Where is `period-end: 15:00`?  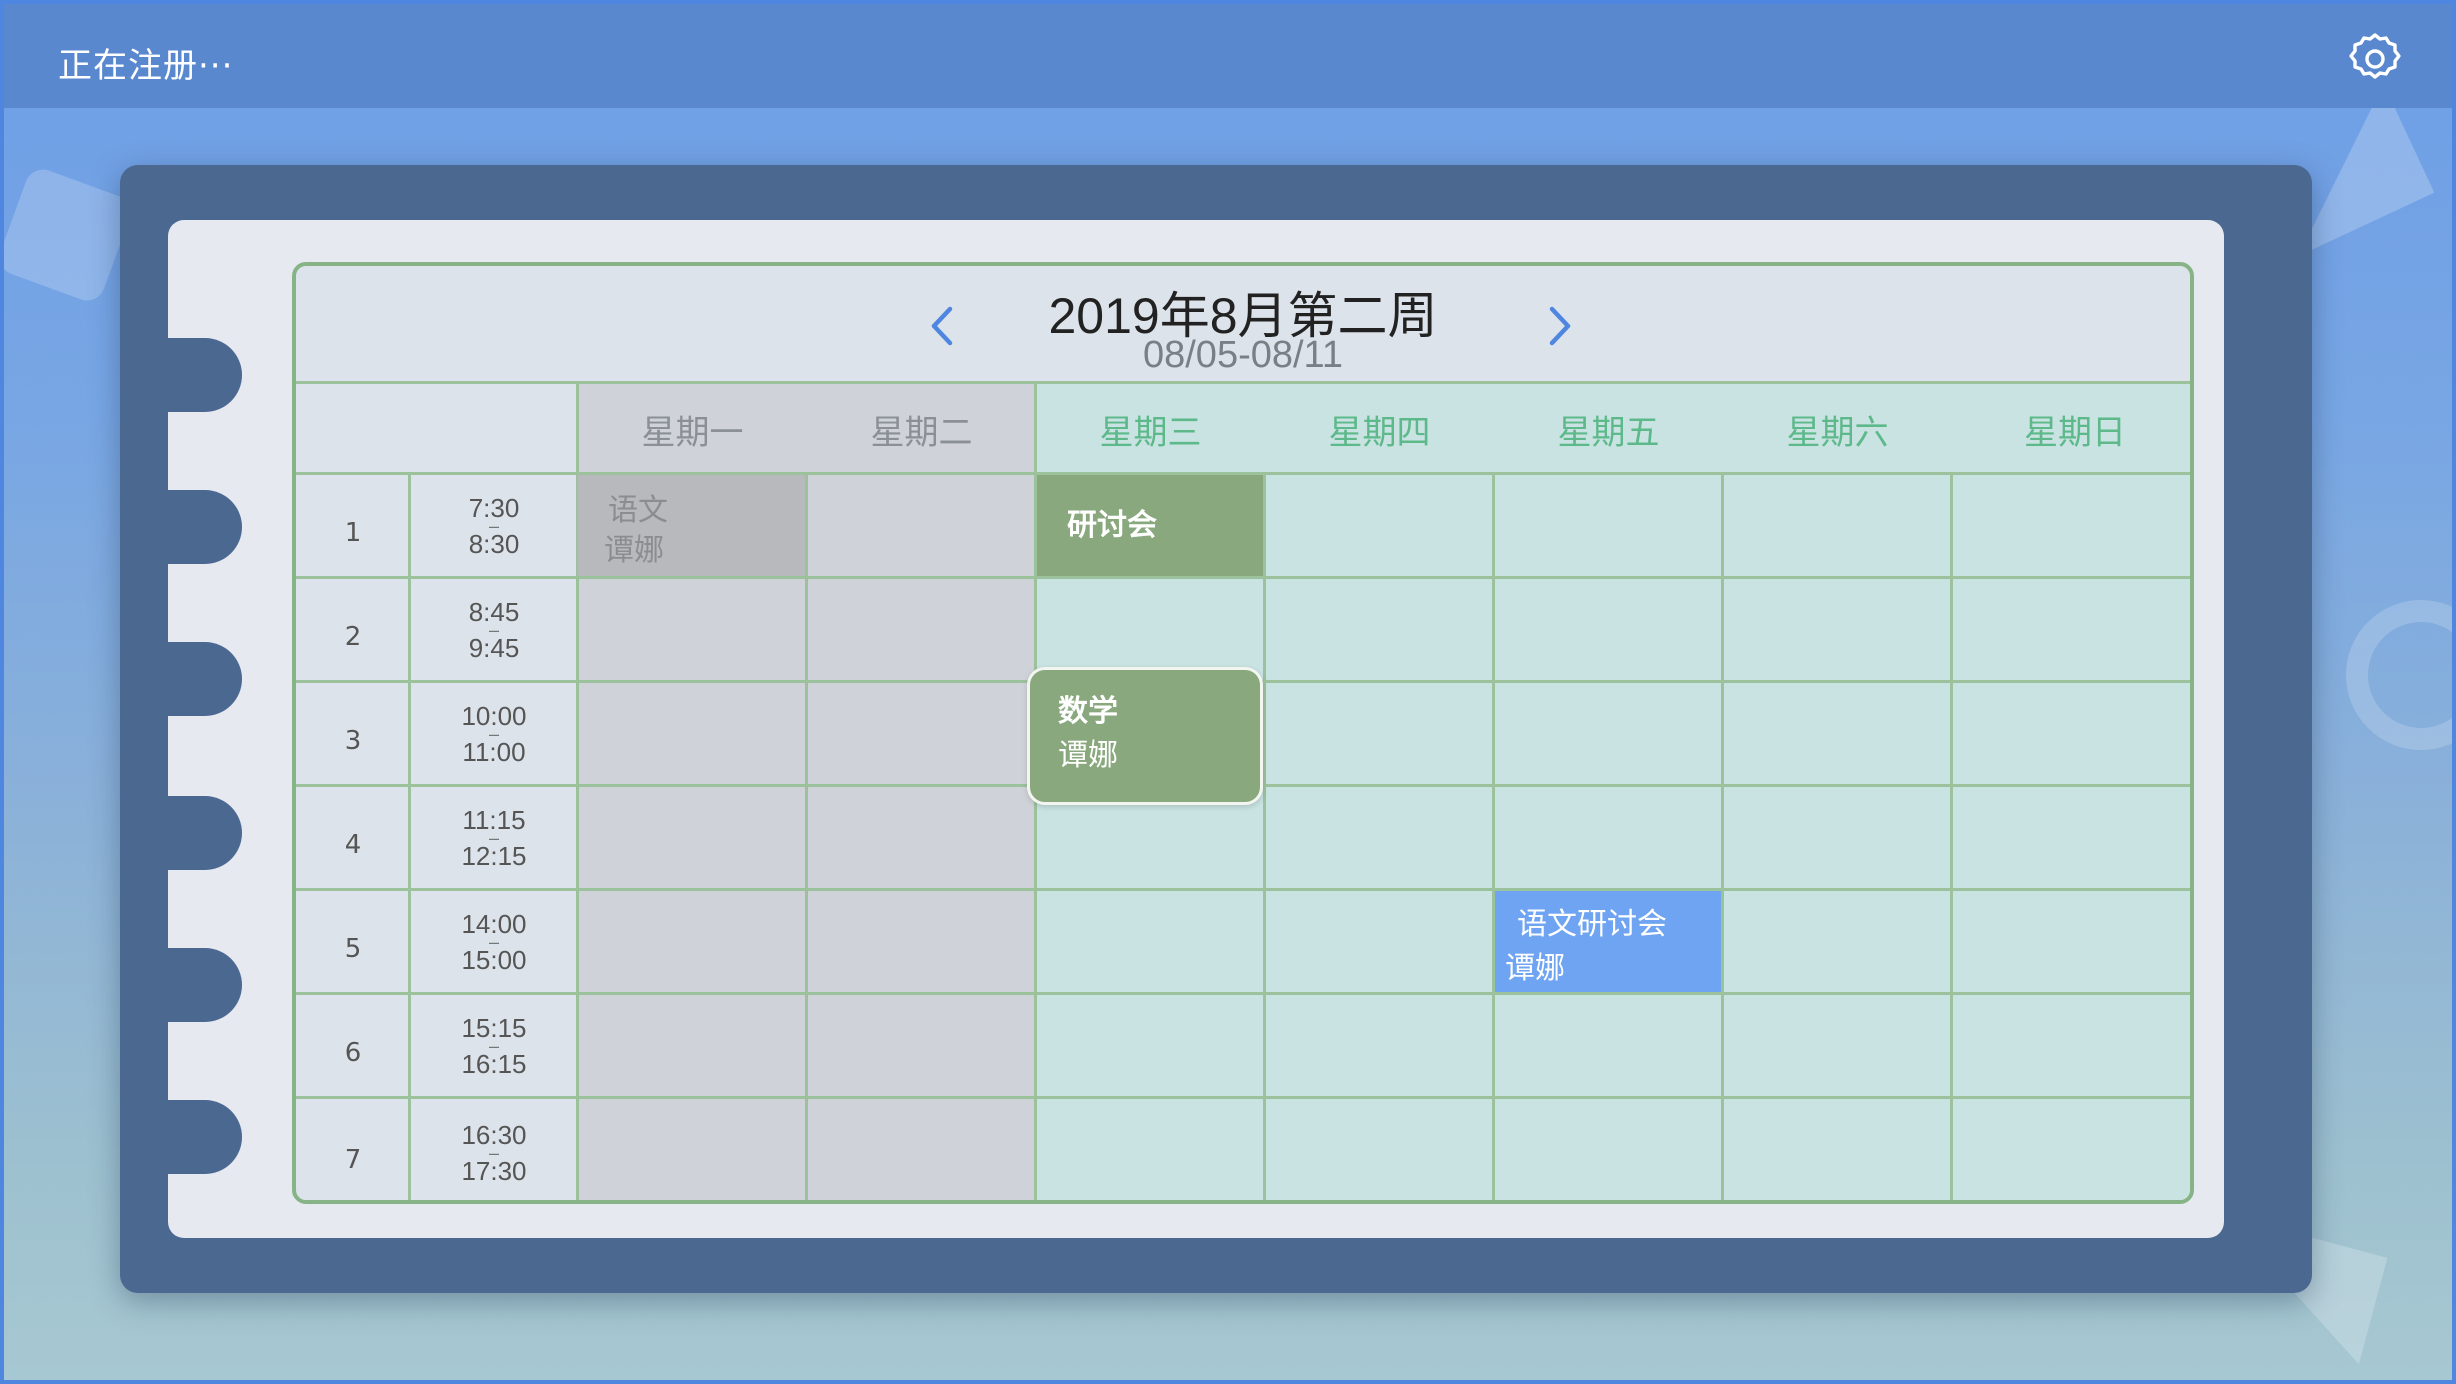 period-end: 15:00 is located at coordinates (494, 960).